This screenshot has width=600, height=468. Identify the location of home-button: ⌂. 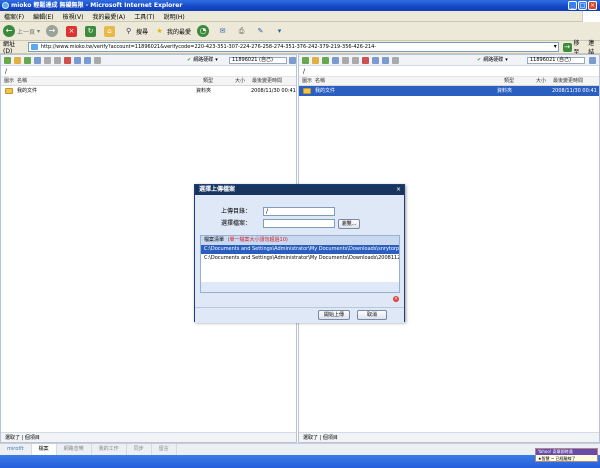
(110, 31).